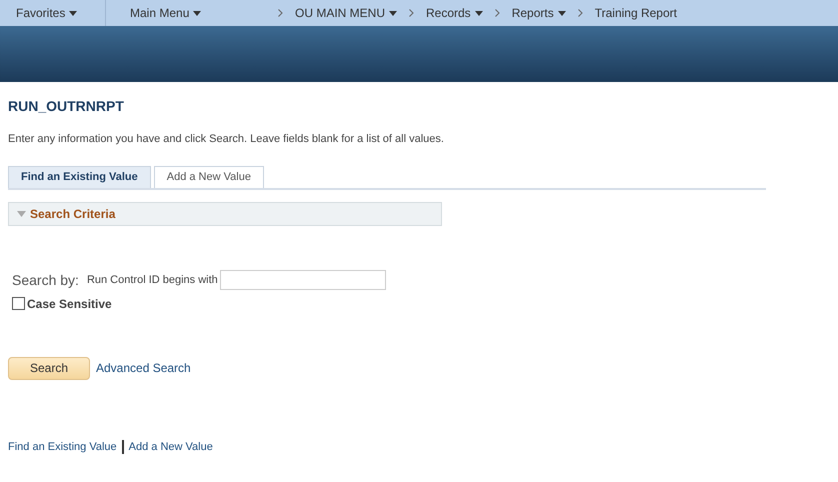 Image resolution: width=838 pixels, height=482 pixels. Describe the element at coordinates (152, 280) in the screenshot. I see `field-label: Run Control ID begins with` at that location.